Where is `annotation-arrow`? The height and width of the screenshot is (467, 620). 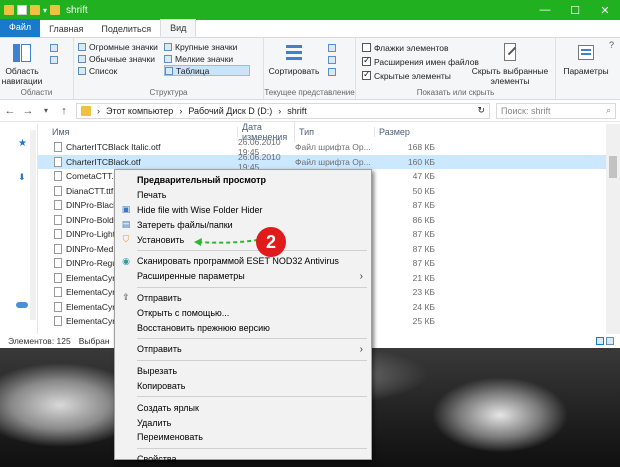
annotation-arrow is located at coordinates (226, 242).